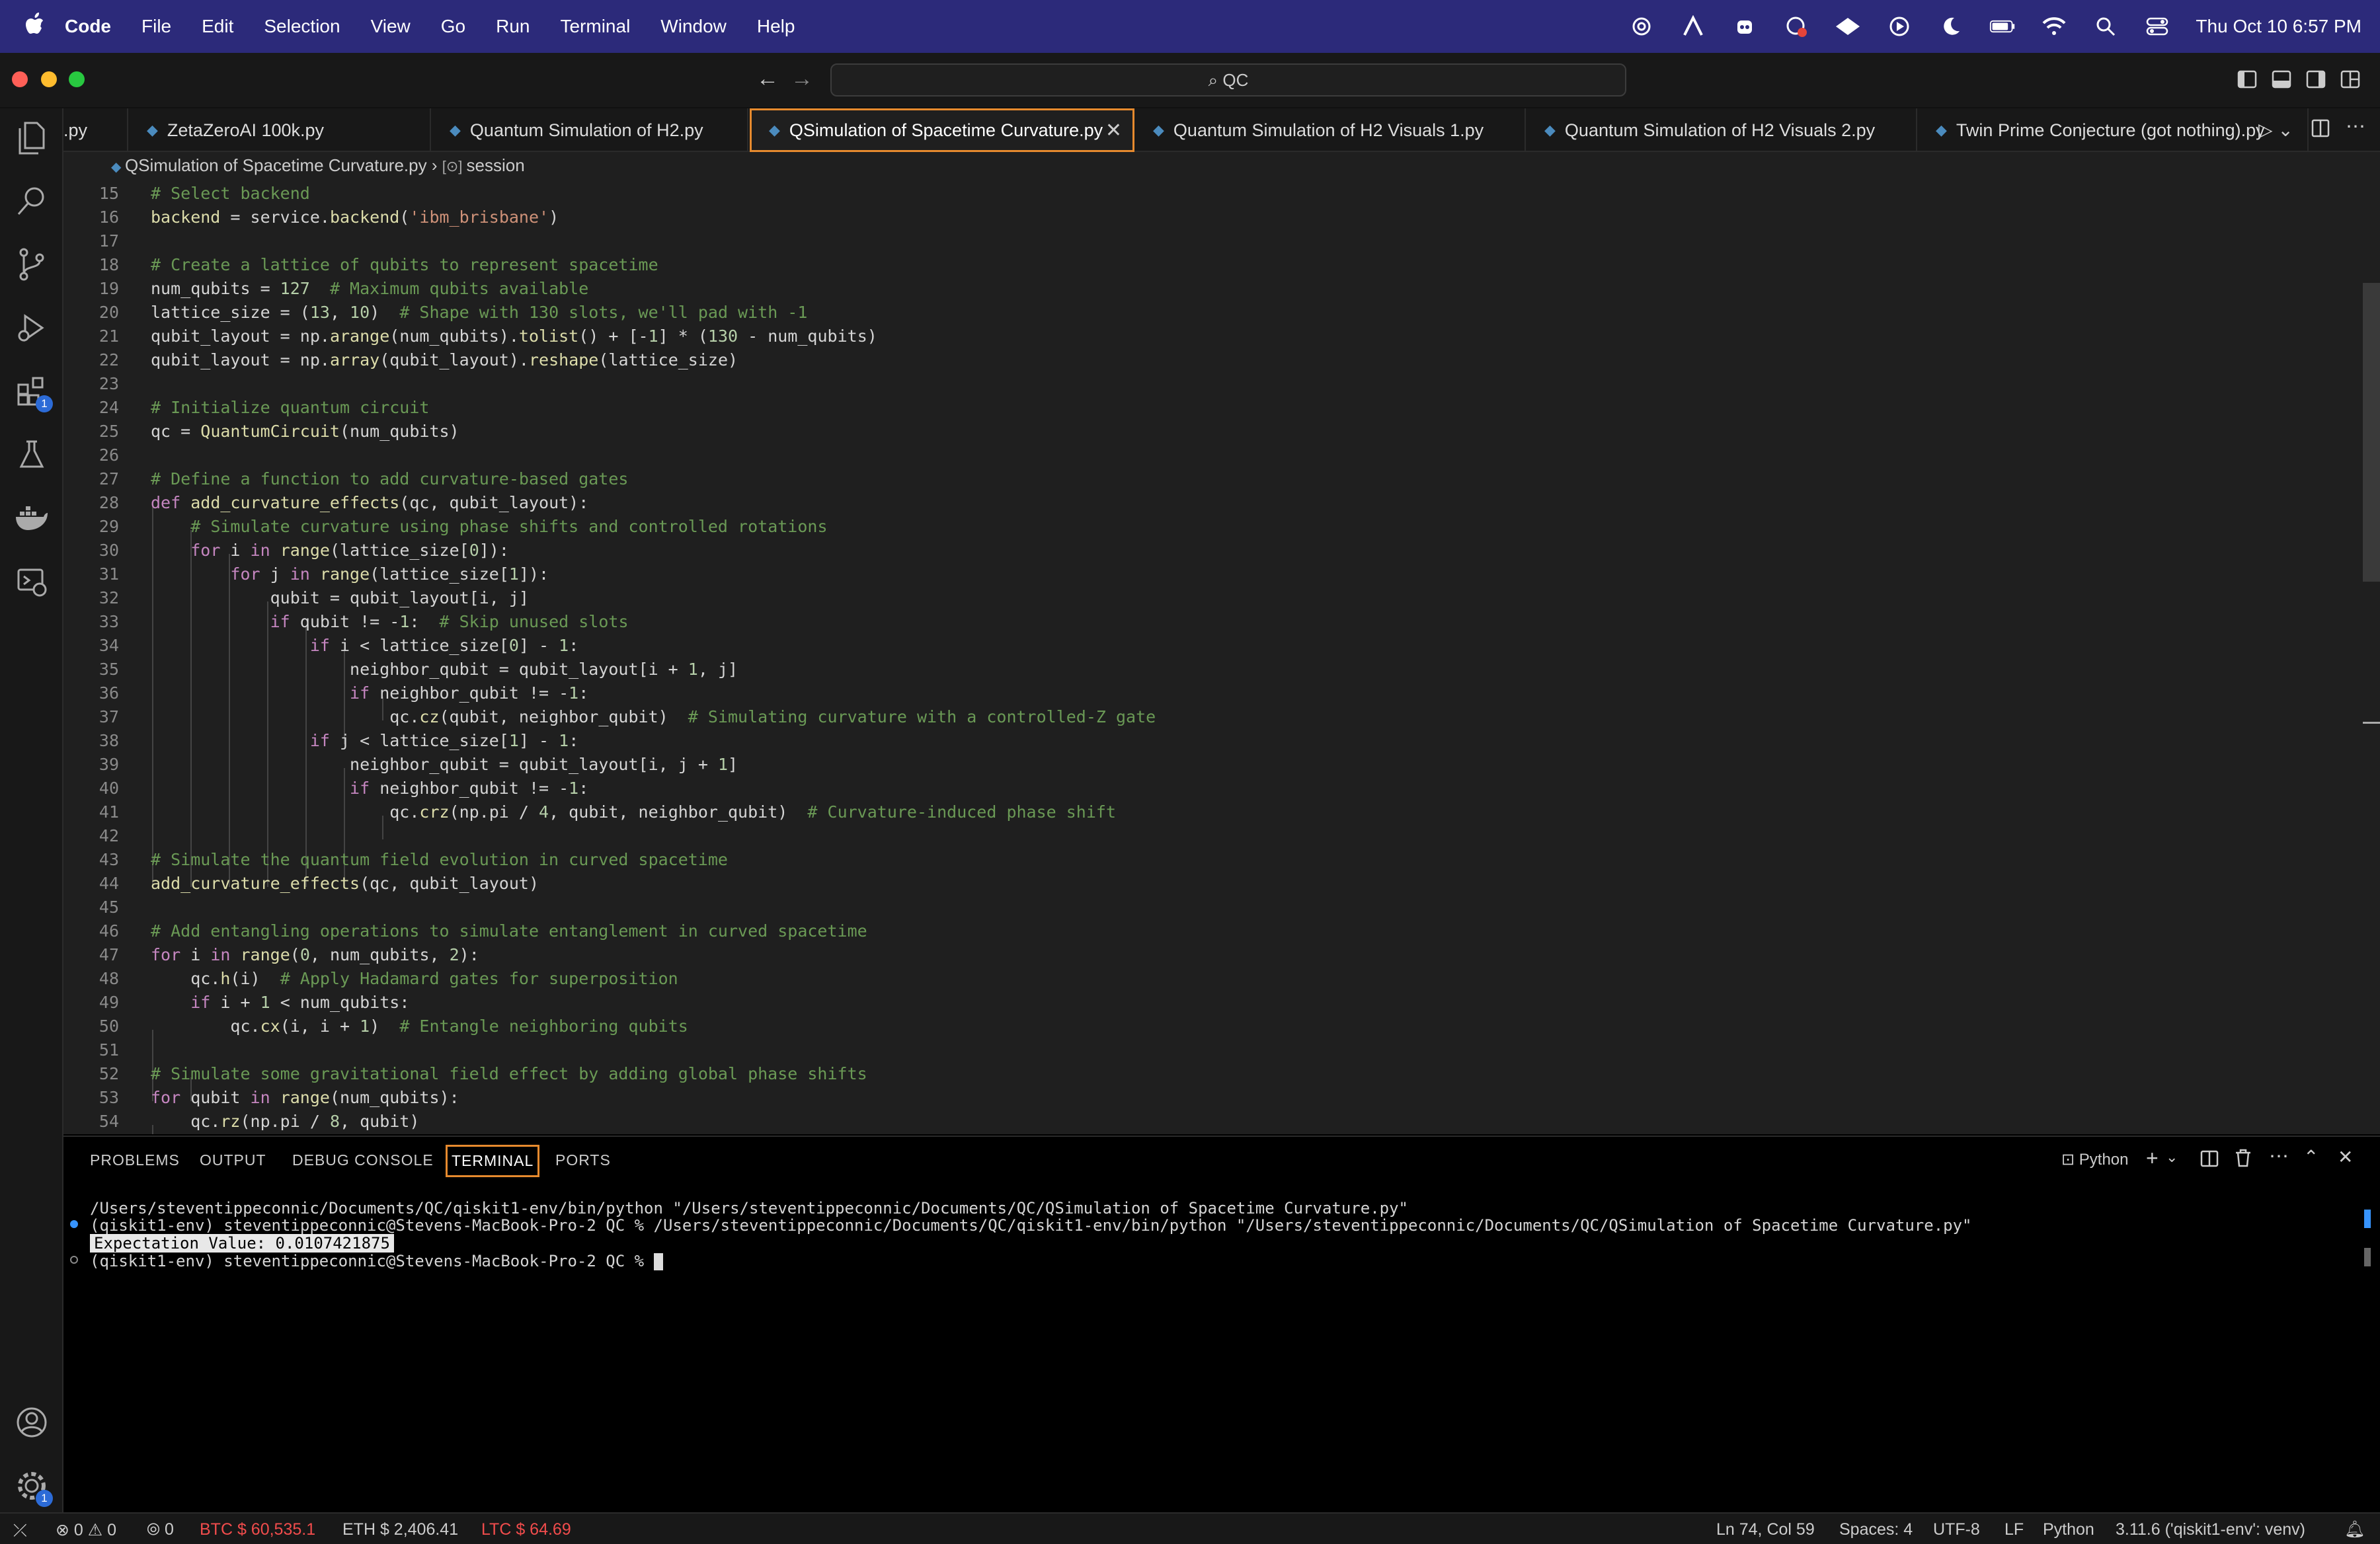 Image resolution: width=2380 pixels, height=1544 pixels. What do you see at coordinates (109, 217) in the screenshot?
I see `line-number: 16` at bounding box center [109, 217].